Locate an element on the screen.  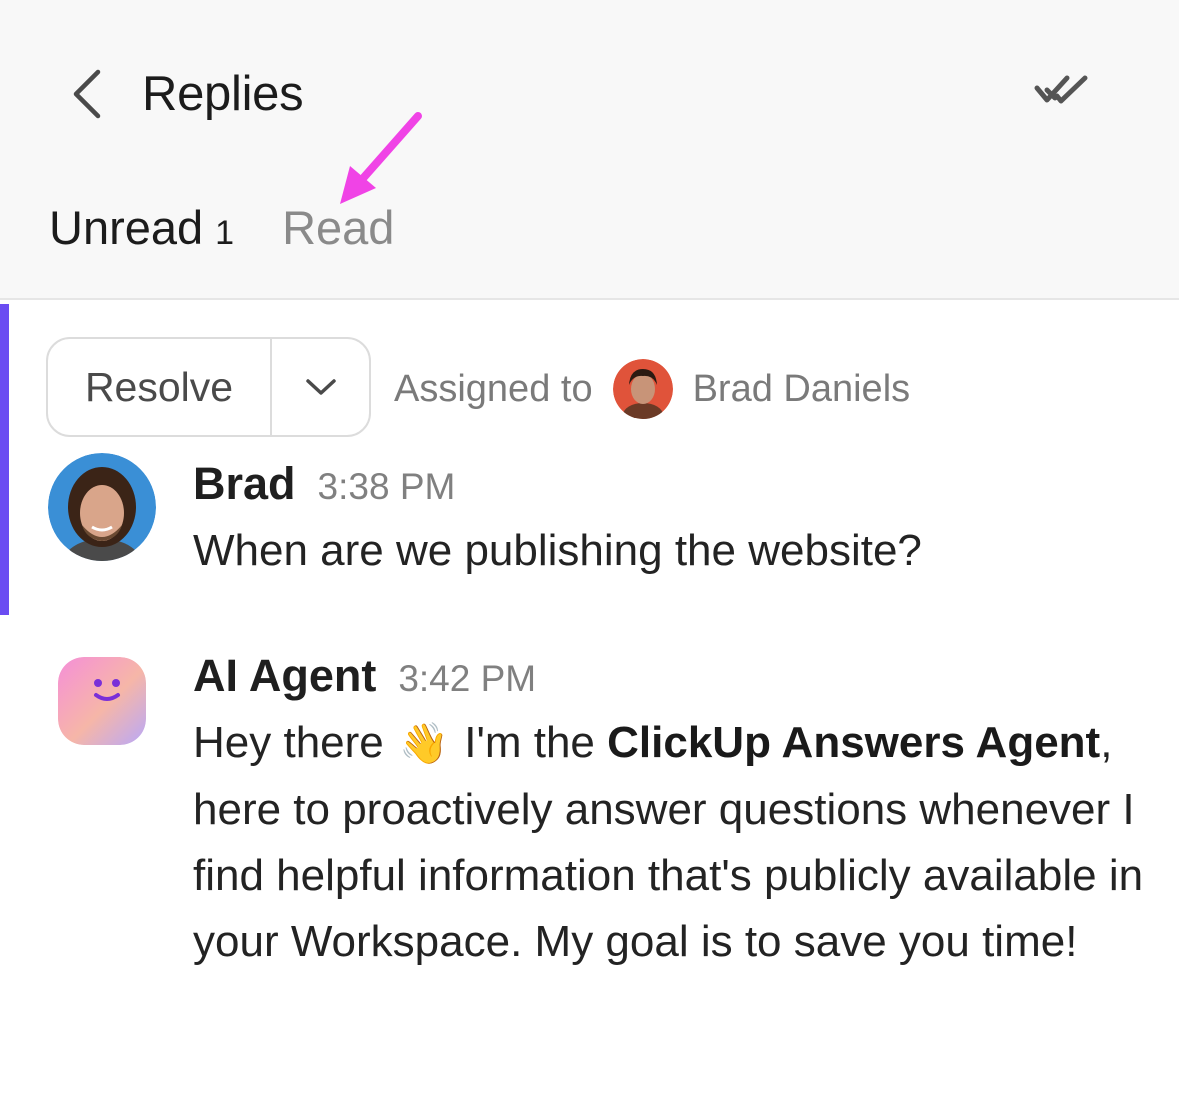
message-timestamp: 3:42 PM is located at coordinates (467, 678).